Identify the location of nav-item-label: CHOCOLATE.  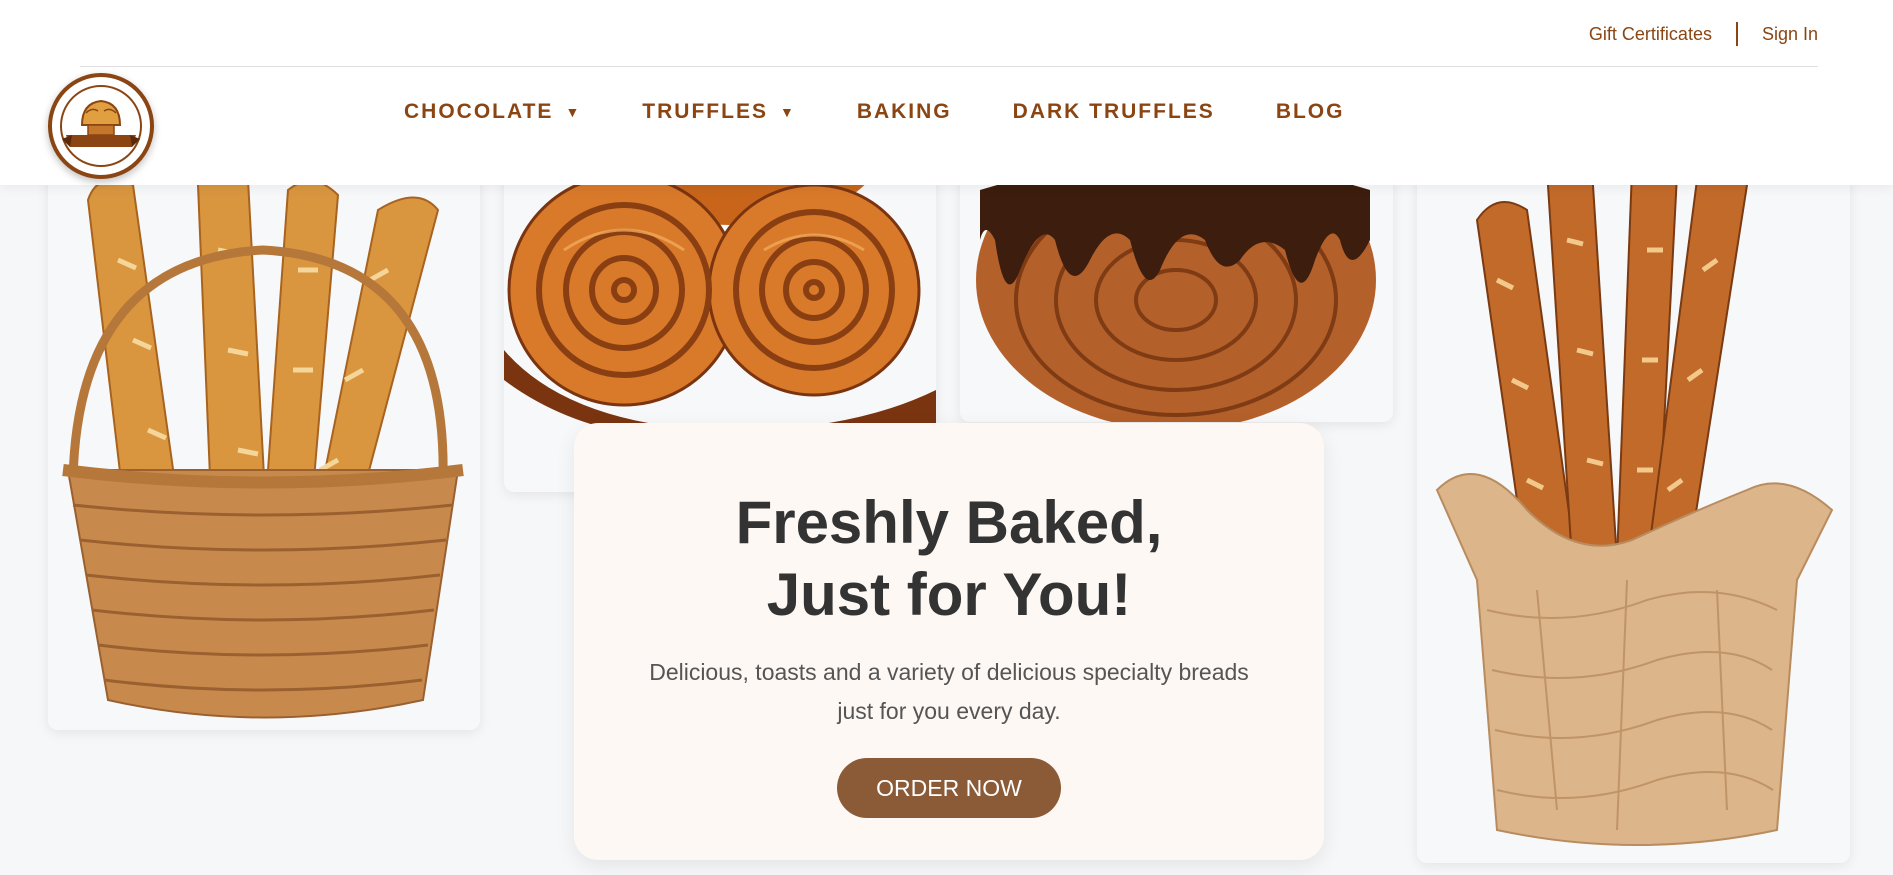
(479, 111).